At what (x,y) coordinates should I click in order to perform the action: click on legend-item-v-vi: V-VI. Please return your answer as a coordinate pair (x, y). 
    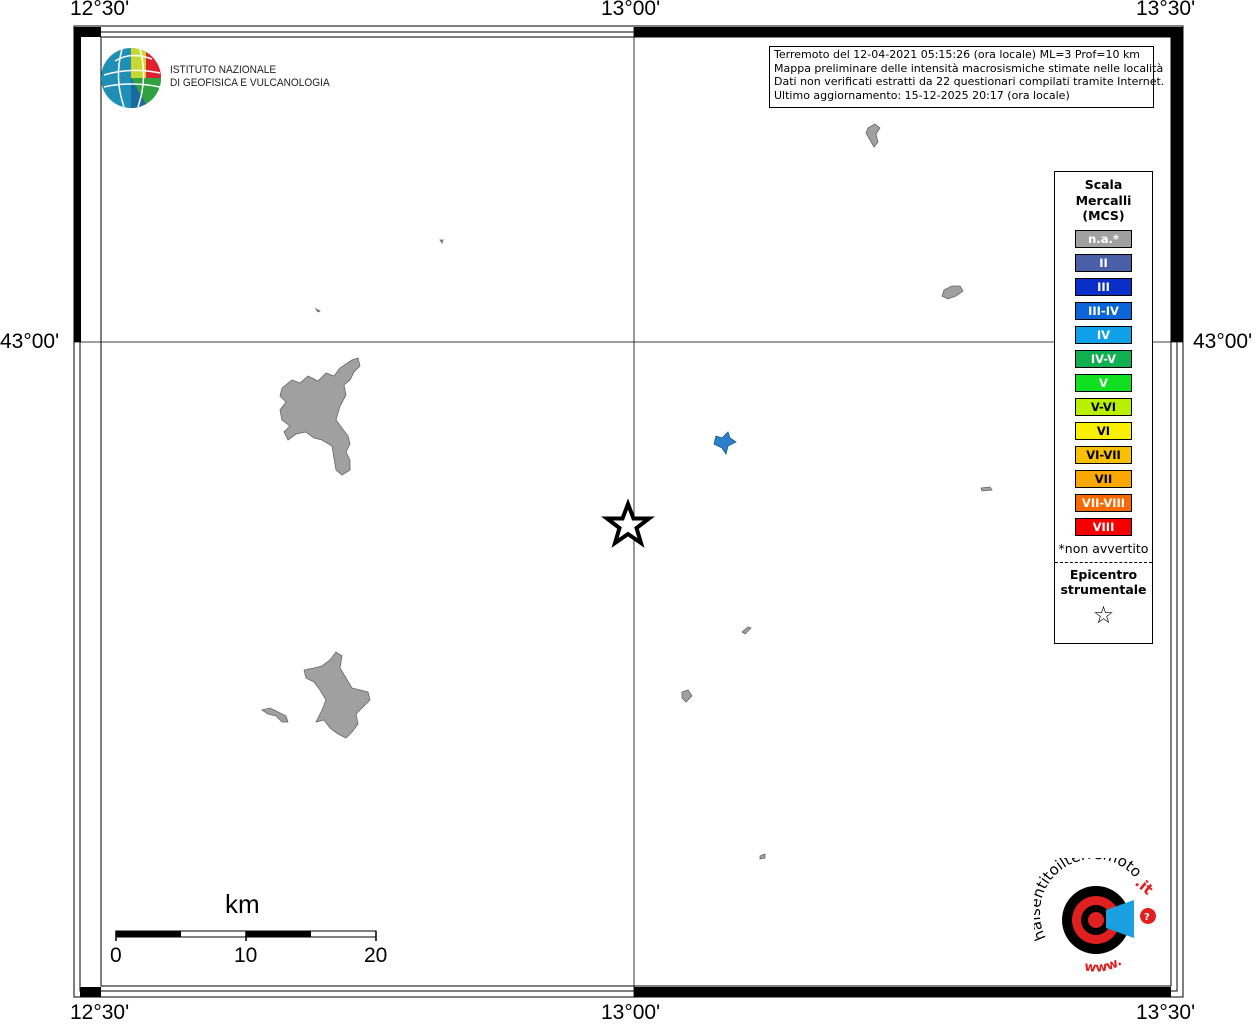
    Looking at the image, I should click on (1103, 406).